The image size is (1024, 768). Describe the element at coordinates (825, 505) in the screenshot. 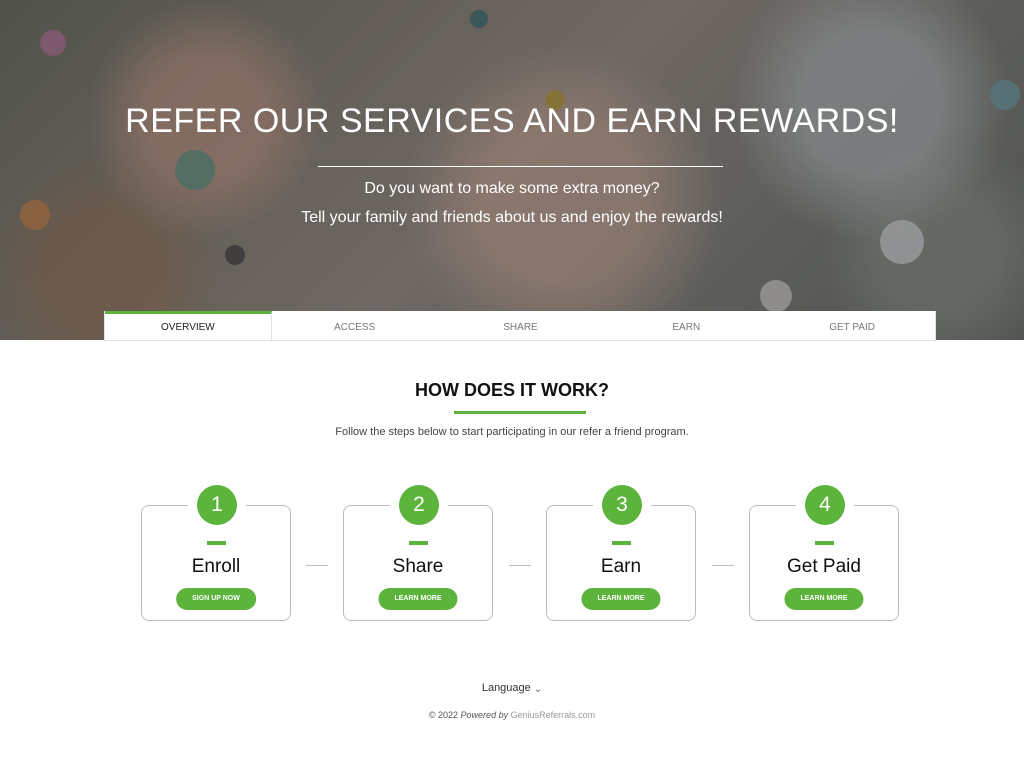

I see `step-number-badge: 4` at that location.